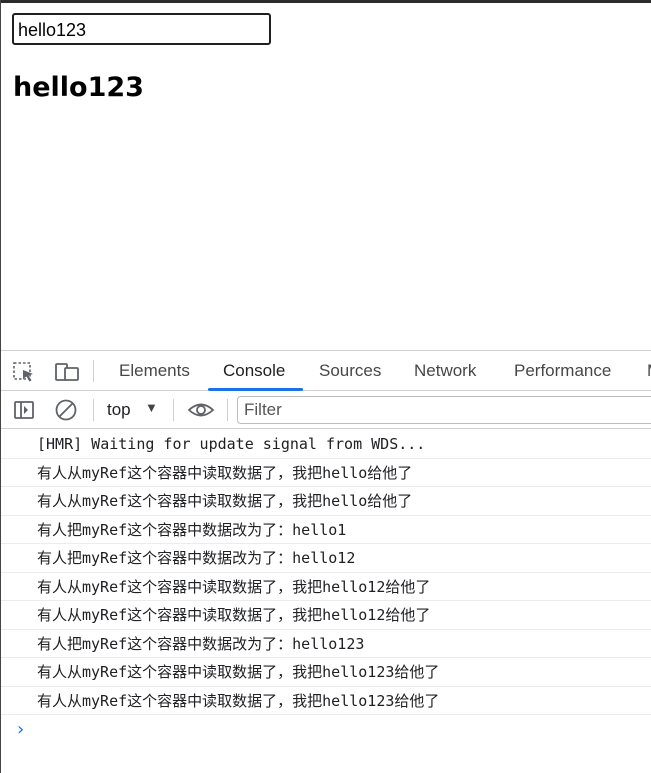 The image size is (651, 773). I want to click on tab-console: Console, so click(254, 371).